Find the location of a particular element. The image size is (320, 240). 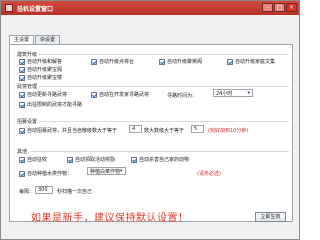

window-controls: – □ × is located at coordinates (279, 7).